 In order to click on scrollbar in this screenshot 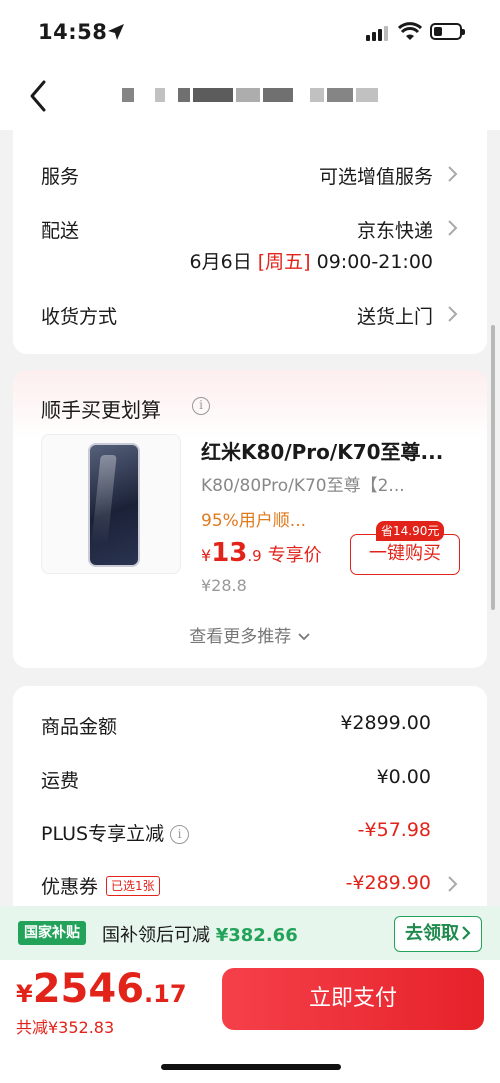, I will do `click(493, 467)`.